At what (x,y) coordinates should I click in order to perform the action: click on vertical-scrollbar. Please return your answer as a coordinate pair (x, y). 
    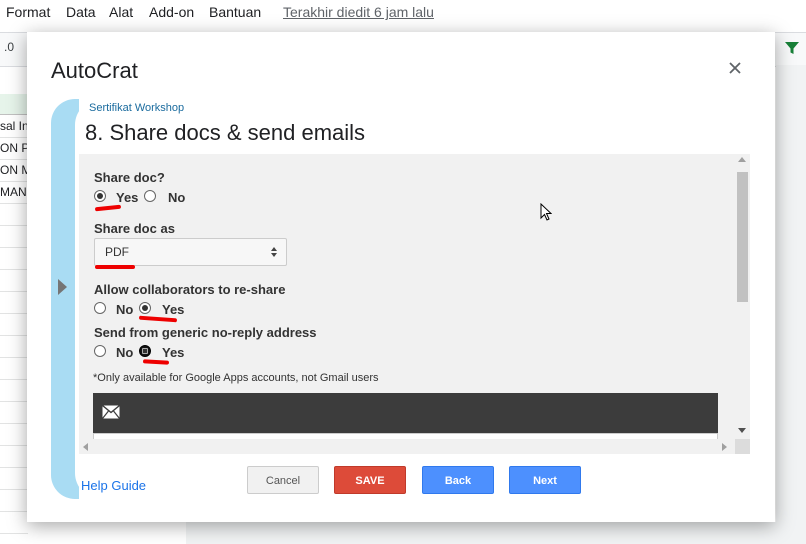
    Looking at the image, I should click on (742, 296).